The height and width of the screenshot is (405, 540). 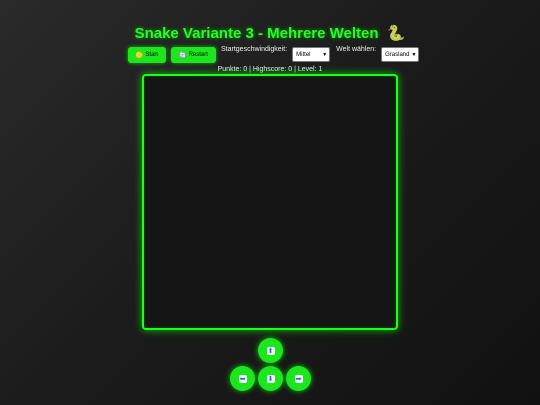 I want to click on snake-icon: 🐍, so click(x=396, y=33).